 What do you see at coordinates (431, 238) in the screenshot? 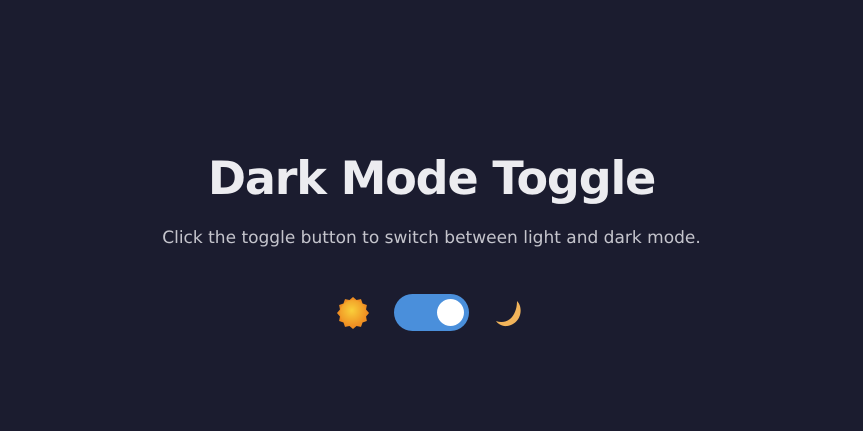
I see `description: Click the toggle button to switch between light and dark mode.` at bounding box center [431, 238].